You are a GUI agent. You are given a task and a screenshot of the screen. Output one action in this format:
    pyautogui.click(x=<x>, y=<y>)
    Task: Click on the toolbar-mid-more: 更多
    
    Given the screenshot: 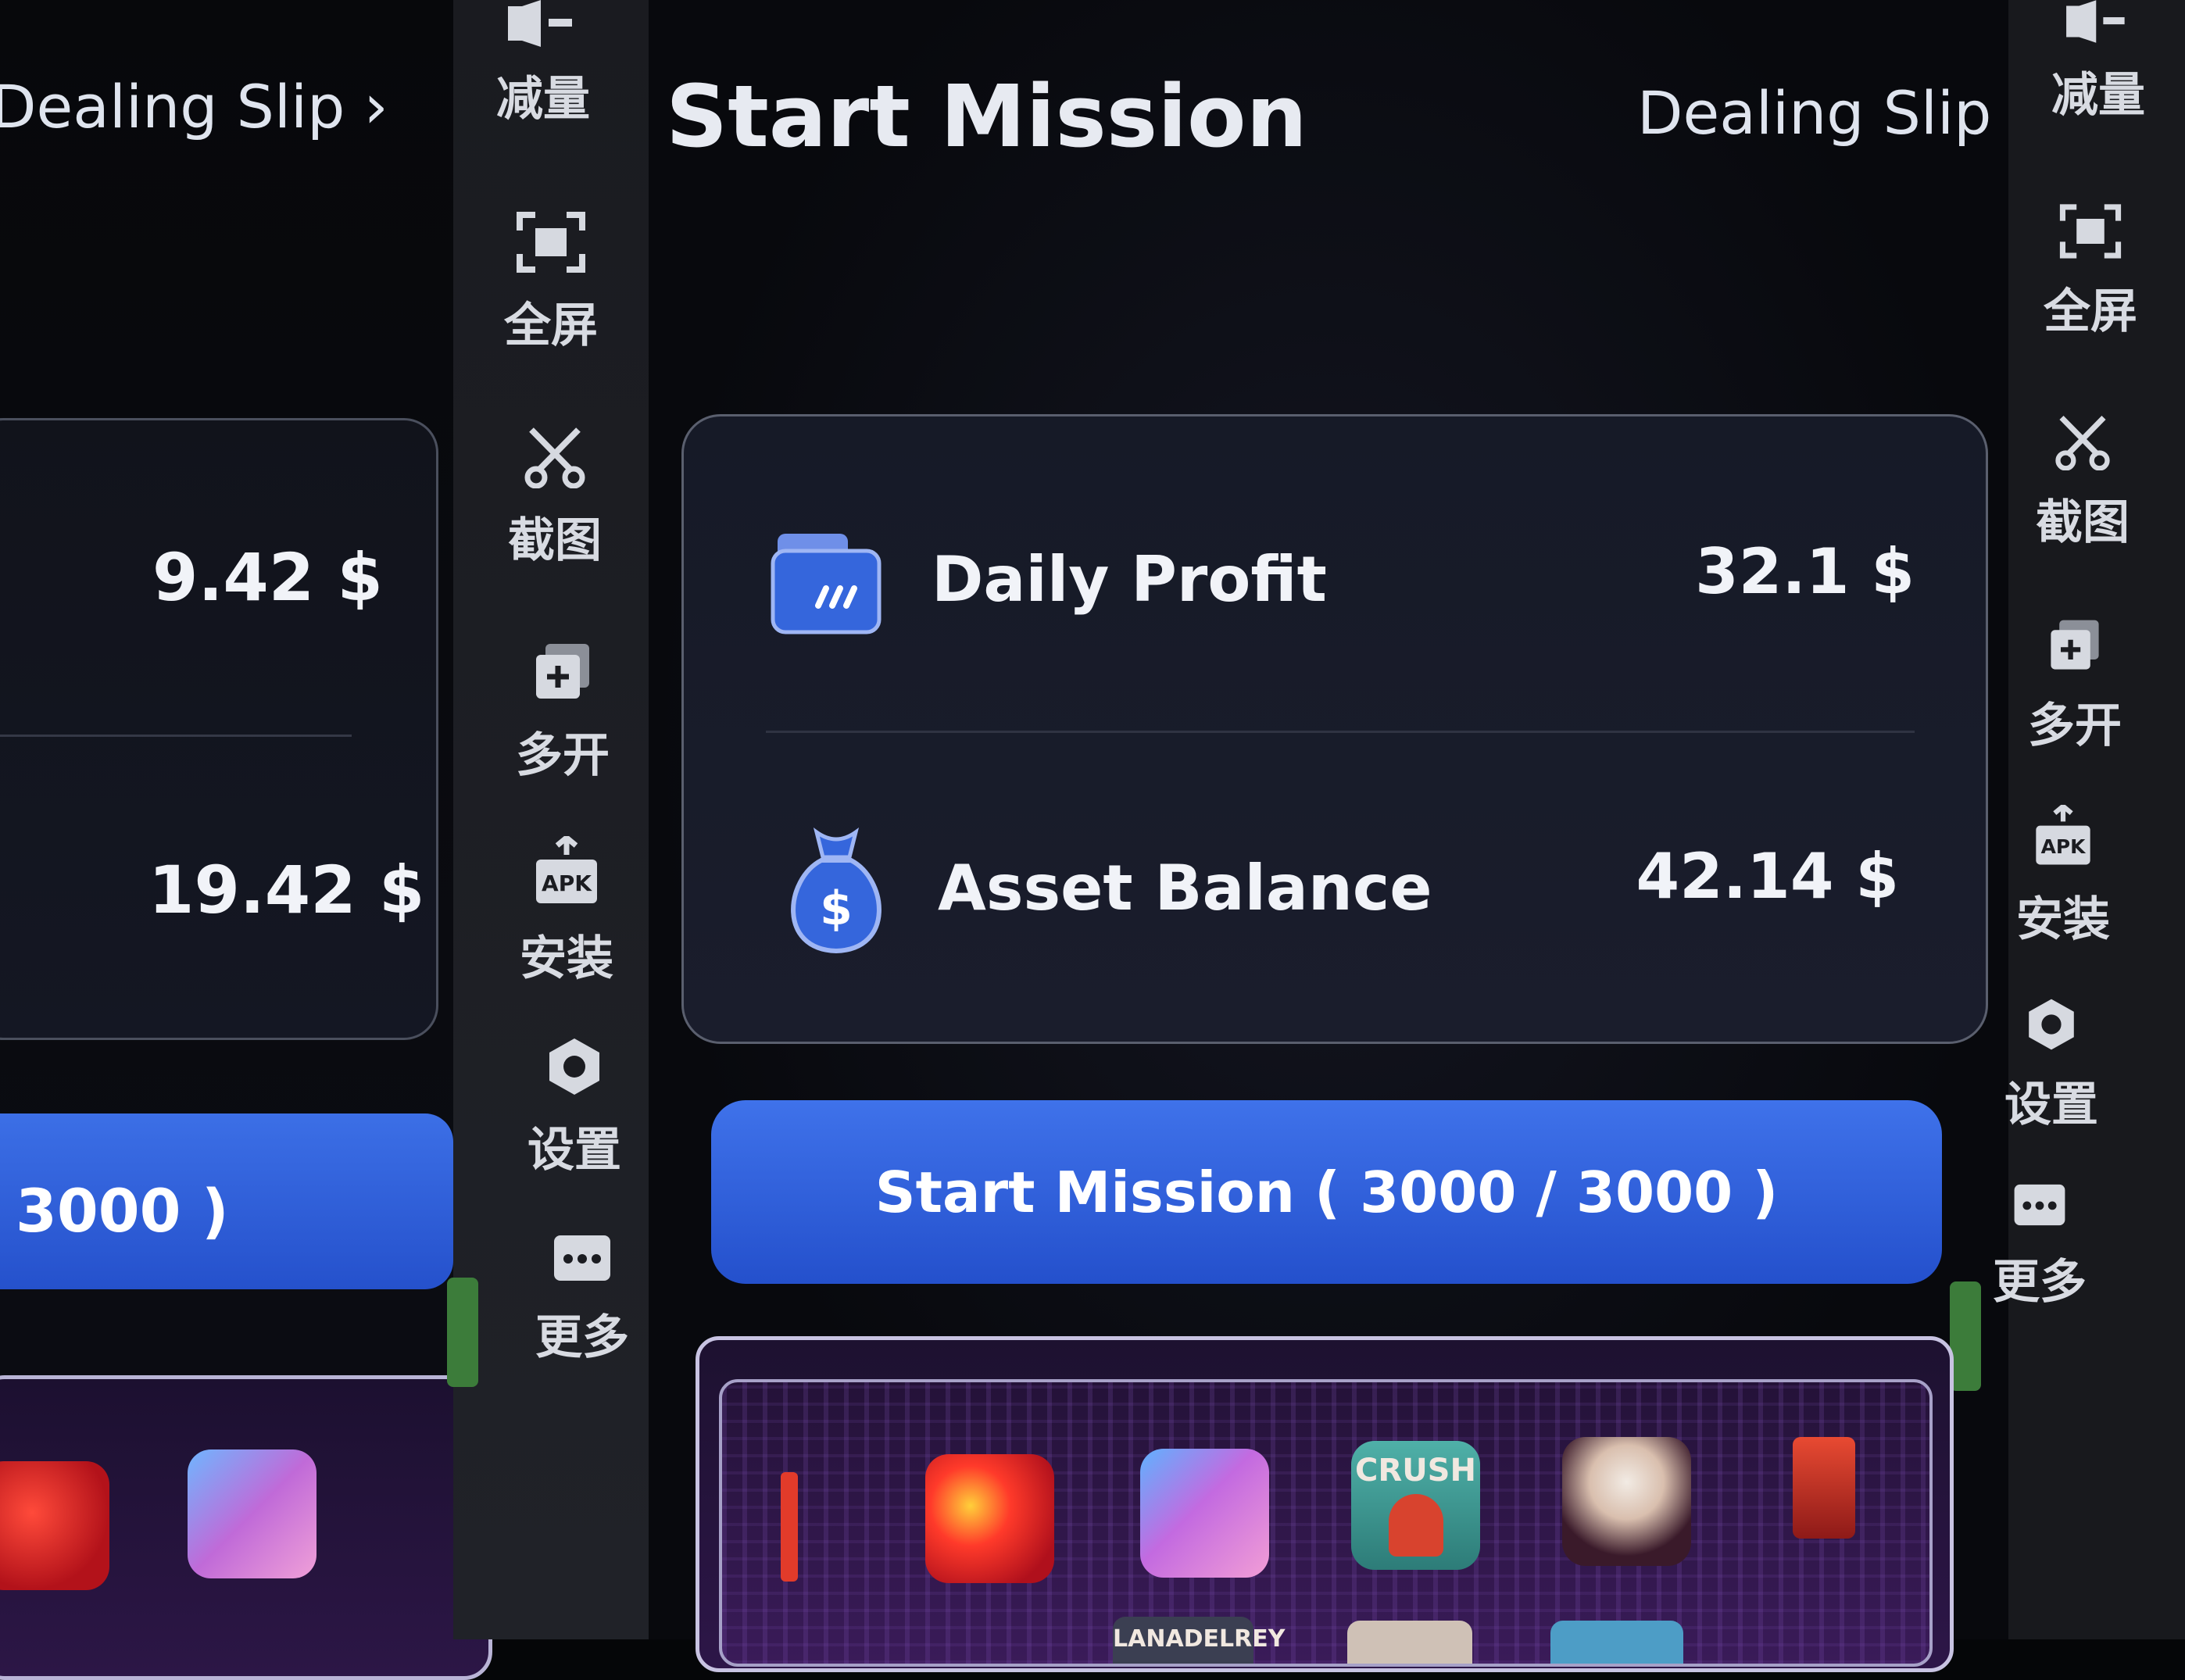 What is the action you would take?
    pyautogui.click(x=582, y=1299)
    